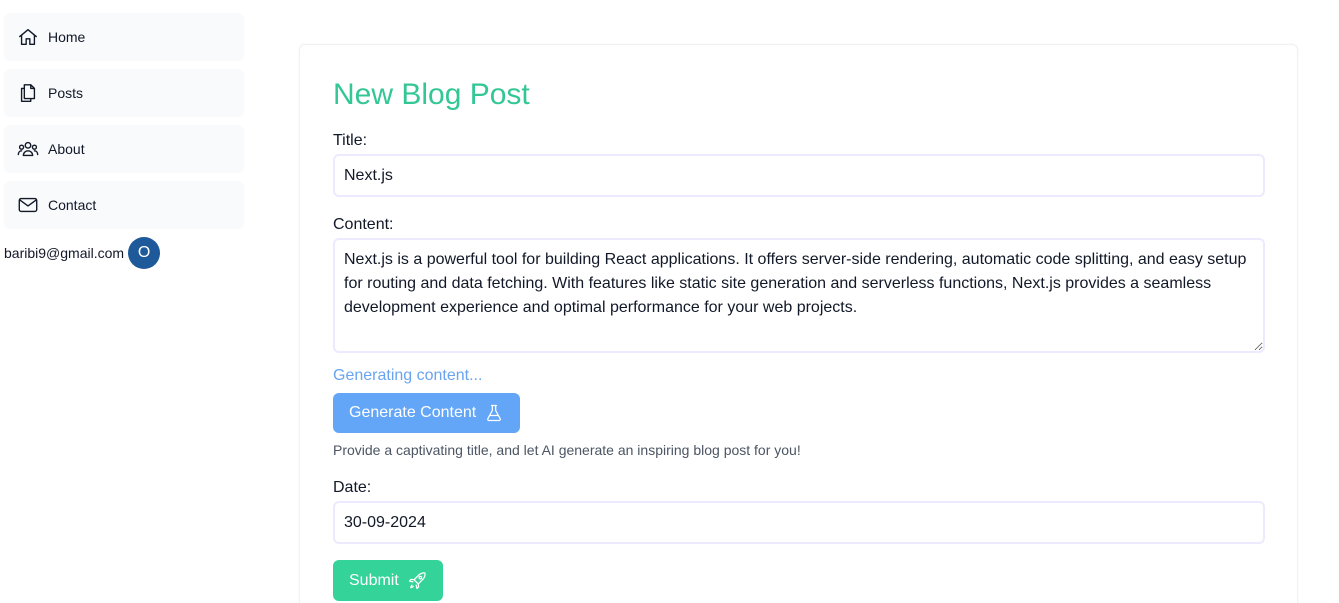 The height and width of the screenshot is (603, 1339). I want to click on content-label: Content:, so click(363, 224).